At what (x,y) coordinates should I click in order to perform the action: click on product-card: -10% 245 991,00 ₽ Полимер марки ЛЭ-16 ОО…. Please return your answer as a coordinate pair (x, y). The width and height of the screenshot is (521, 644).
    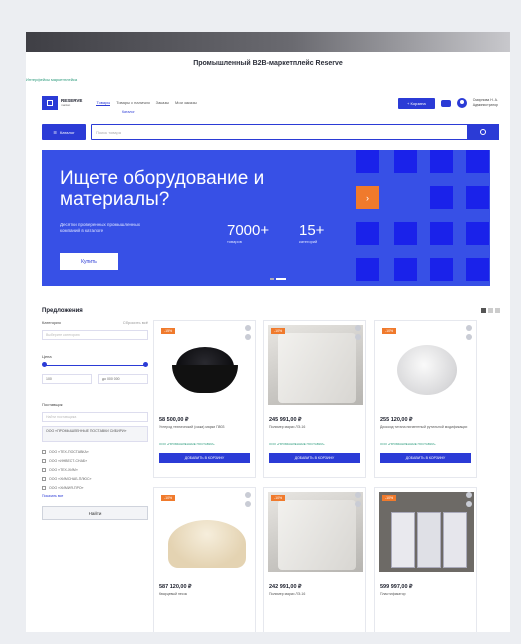
    Looking at the image, I should click on (314, 399).